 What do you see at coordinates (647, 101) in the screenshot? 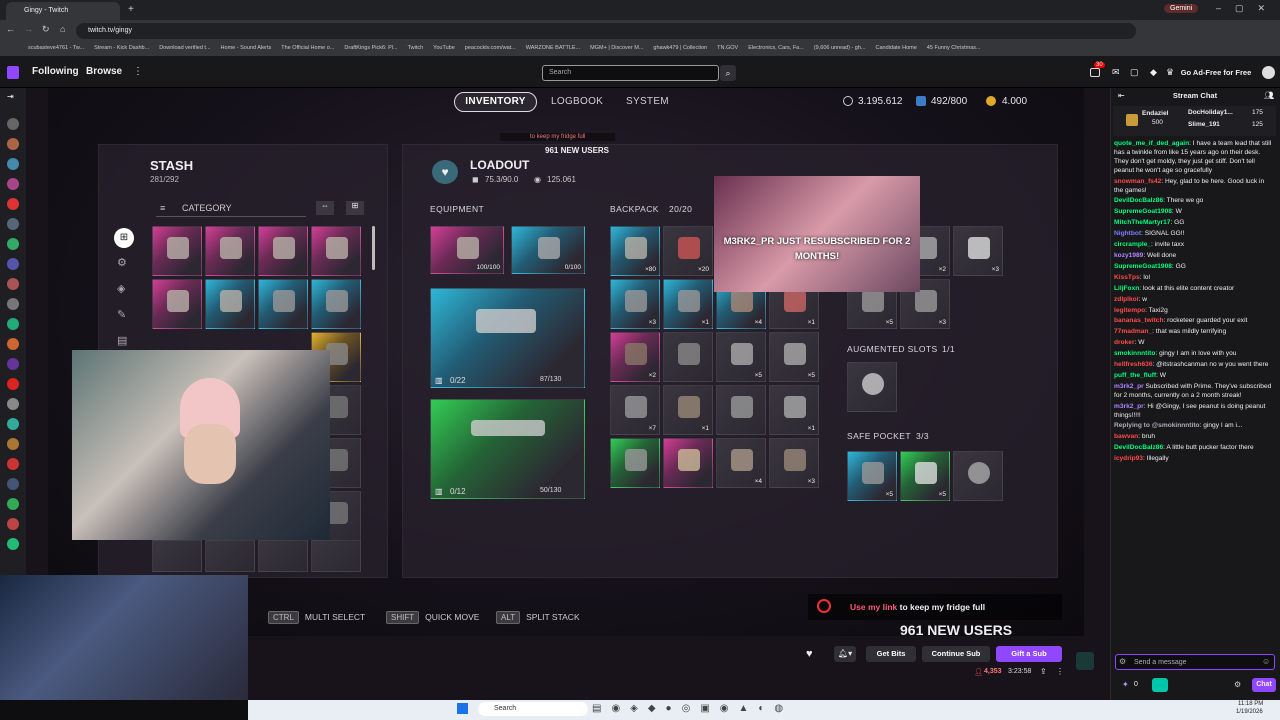
I see `tab-system: SYSTEM` at bounding box center [647, 101].